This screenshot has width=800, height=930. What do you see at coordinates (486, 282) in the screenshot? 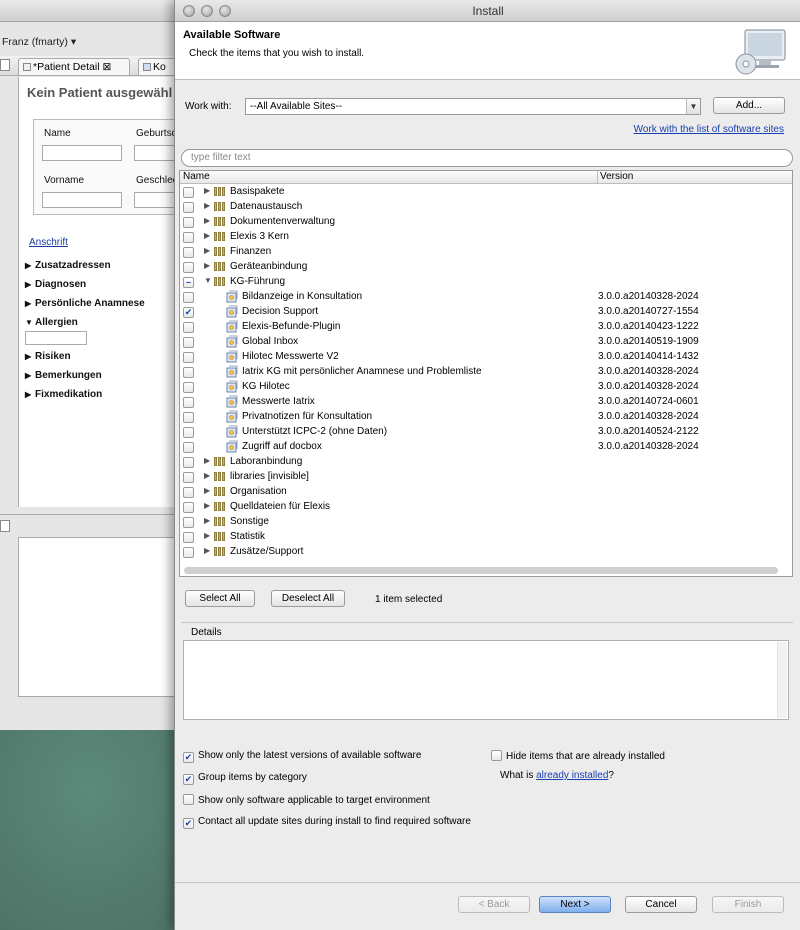
I see `tree-category-row: – ▼ KG-Führung` at bounding box center [486, 282].